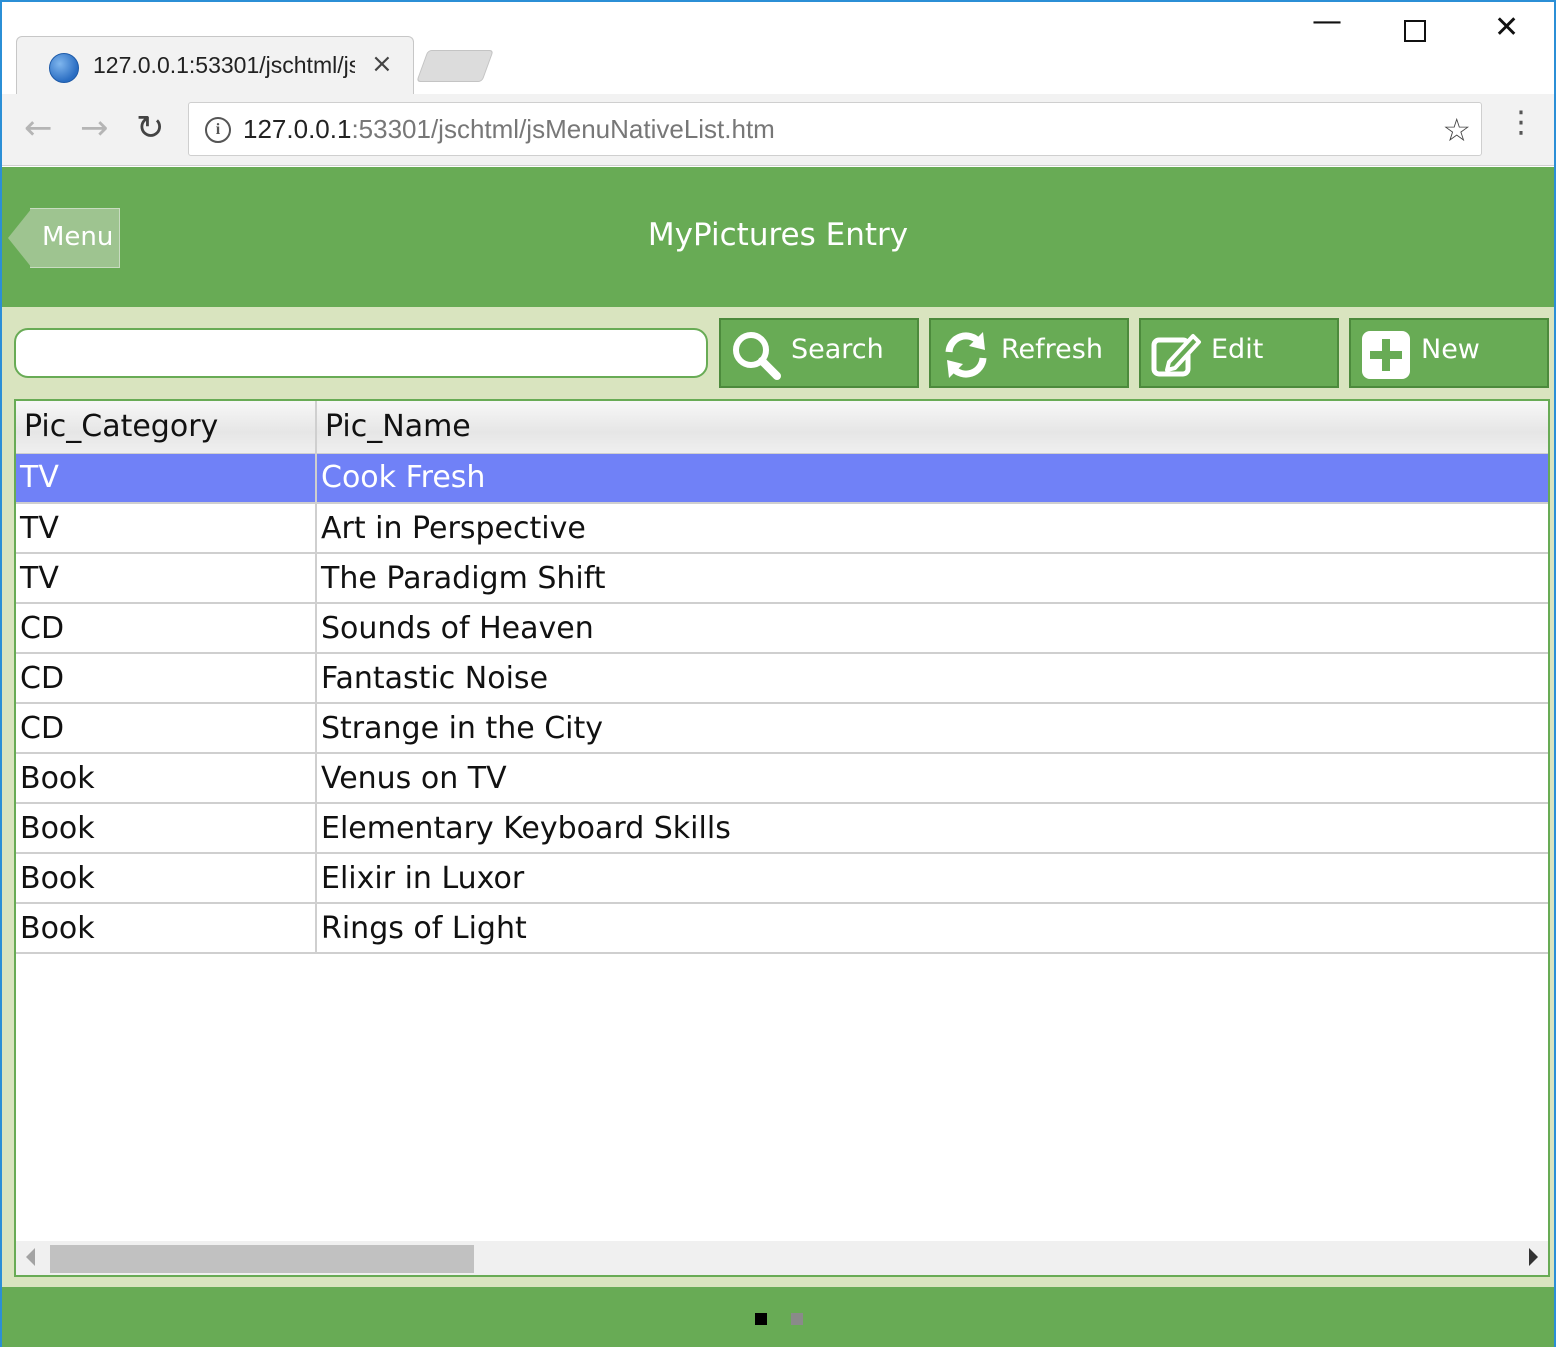 The image size is (1556, 1347). I want to click on new-tab-button, so click(455, 66).